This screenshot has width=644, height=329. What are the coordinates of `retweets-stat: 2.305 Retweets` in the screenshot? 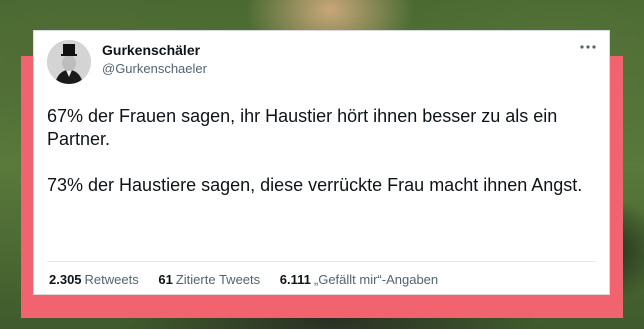 It's located at (94, 279).